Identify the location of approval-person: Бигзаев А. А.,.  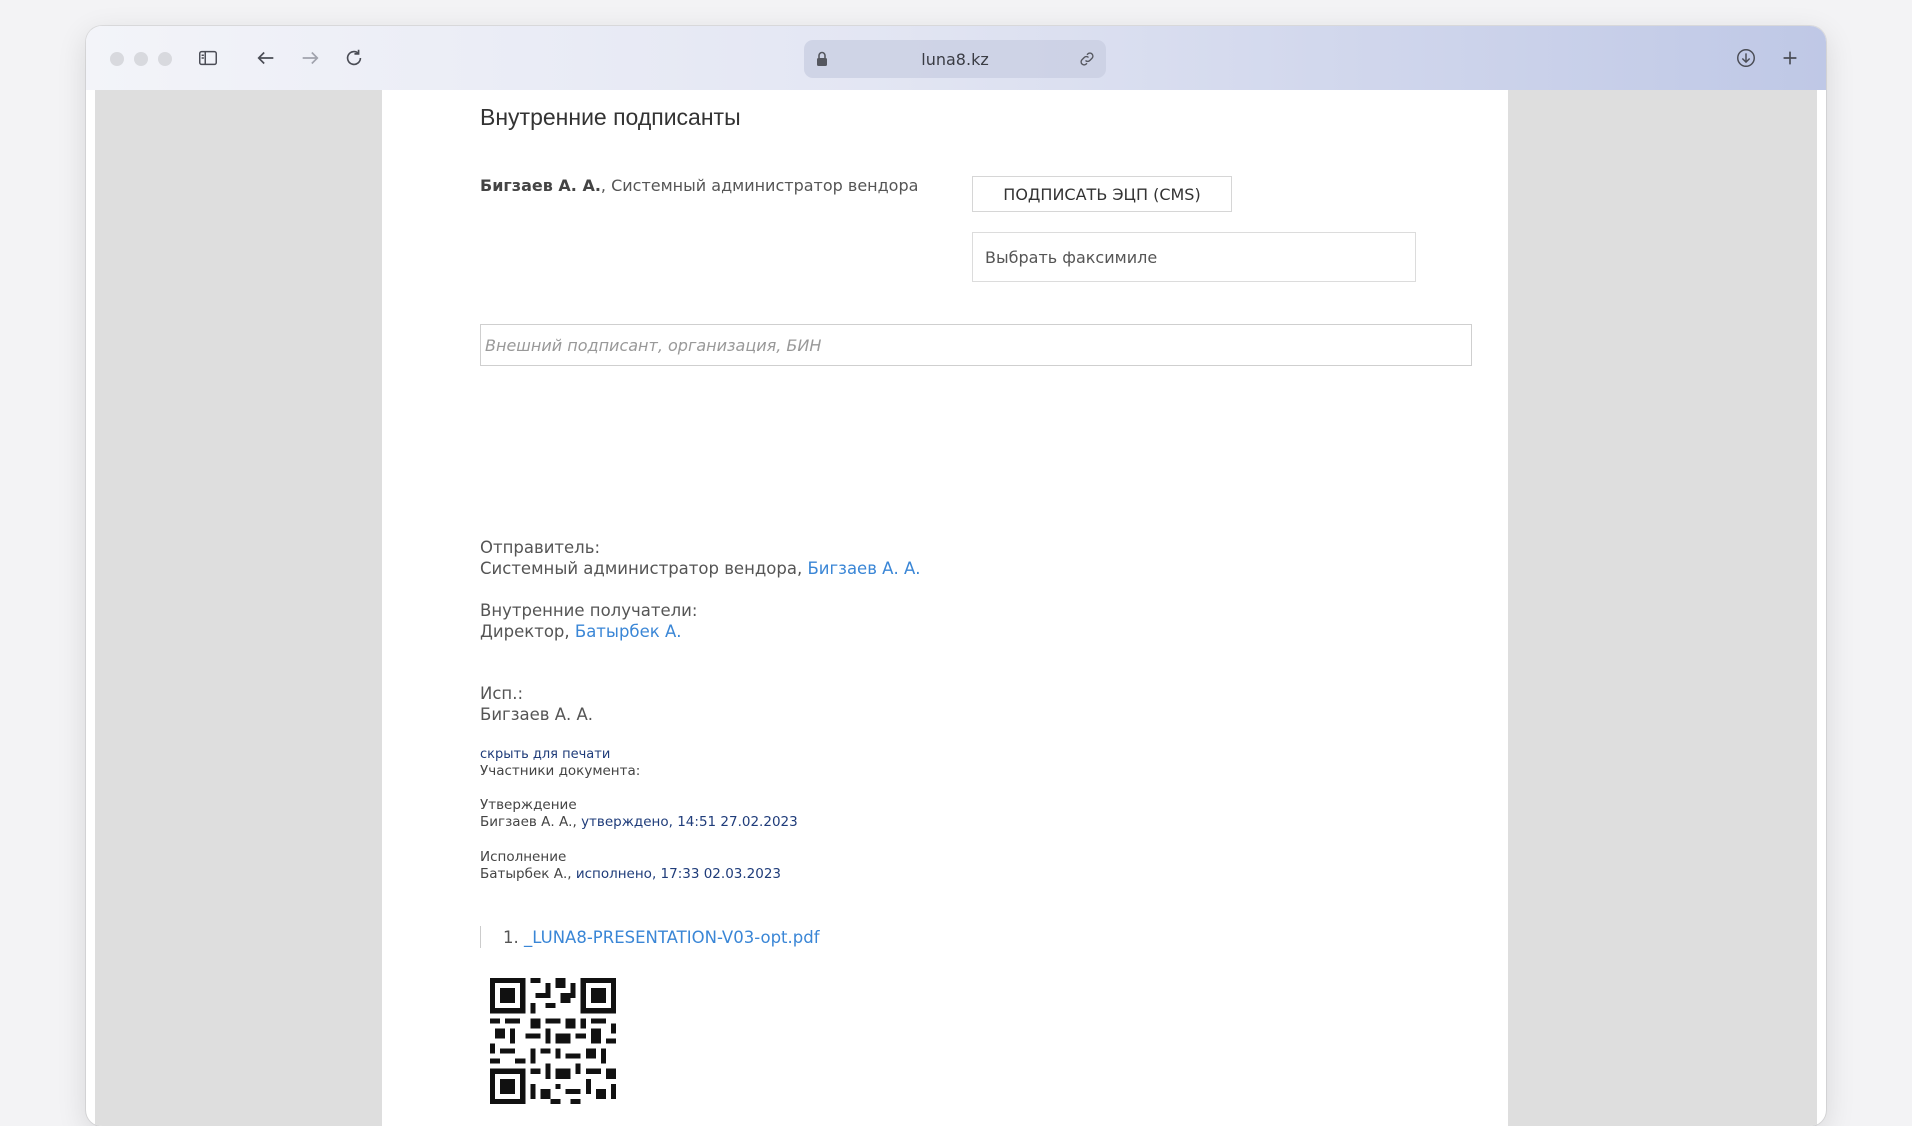
(531, 822).